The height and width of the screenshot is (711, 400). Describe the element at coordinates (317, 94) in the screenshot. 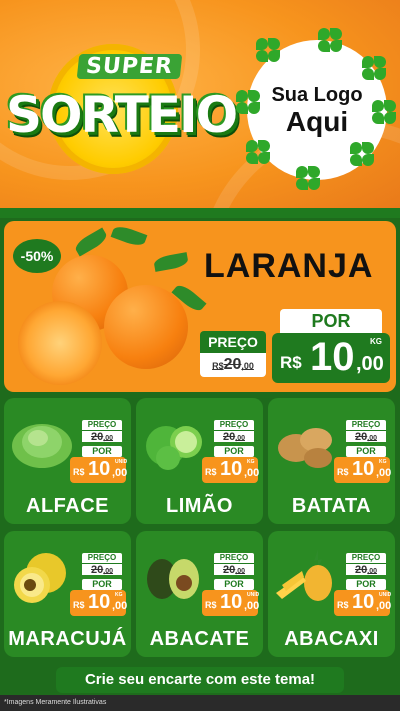

I see `logo-line1: Sua Logo` at that location.